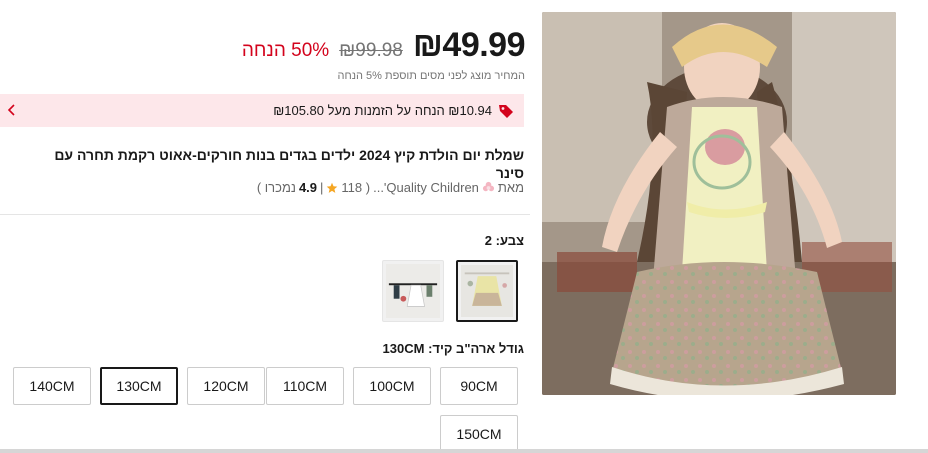 This screenshot has height=453, width=928. I want to click on flower-icon, so click(488, 186).